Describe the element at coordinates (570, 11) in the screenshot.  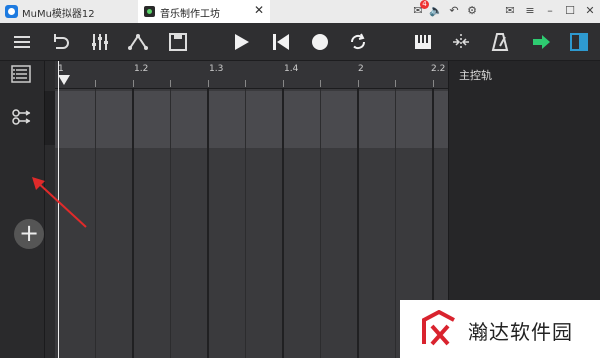
I see `maximize-icon: ☐` at that location.